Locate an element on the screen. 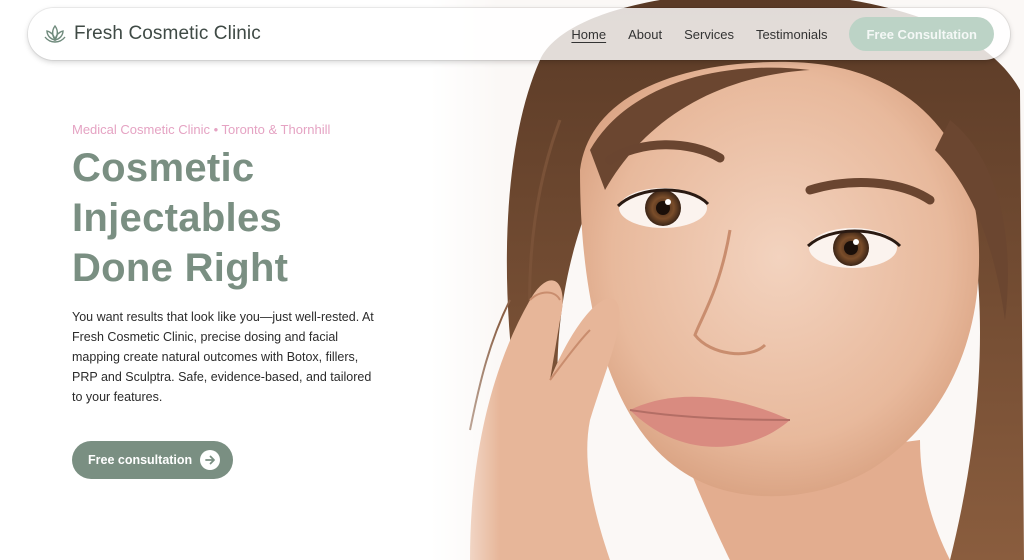 This screenshot has height=560, width=1024. hero-headline-line-3: Done Right is located at coordinates (180, 268).